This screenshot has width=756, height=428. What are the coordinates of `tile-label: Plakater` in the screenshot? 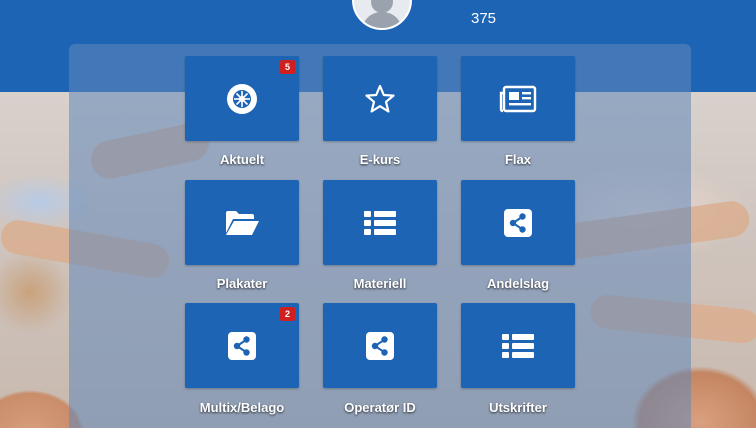 It's located at (242, 283).